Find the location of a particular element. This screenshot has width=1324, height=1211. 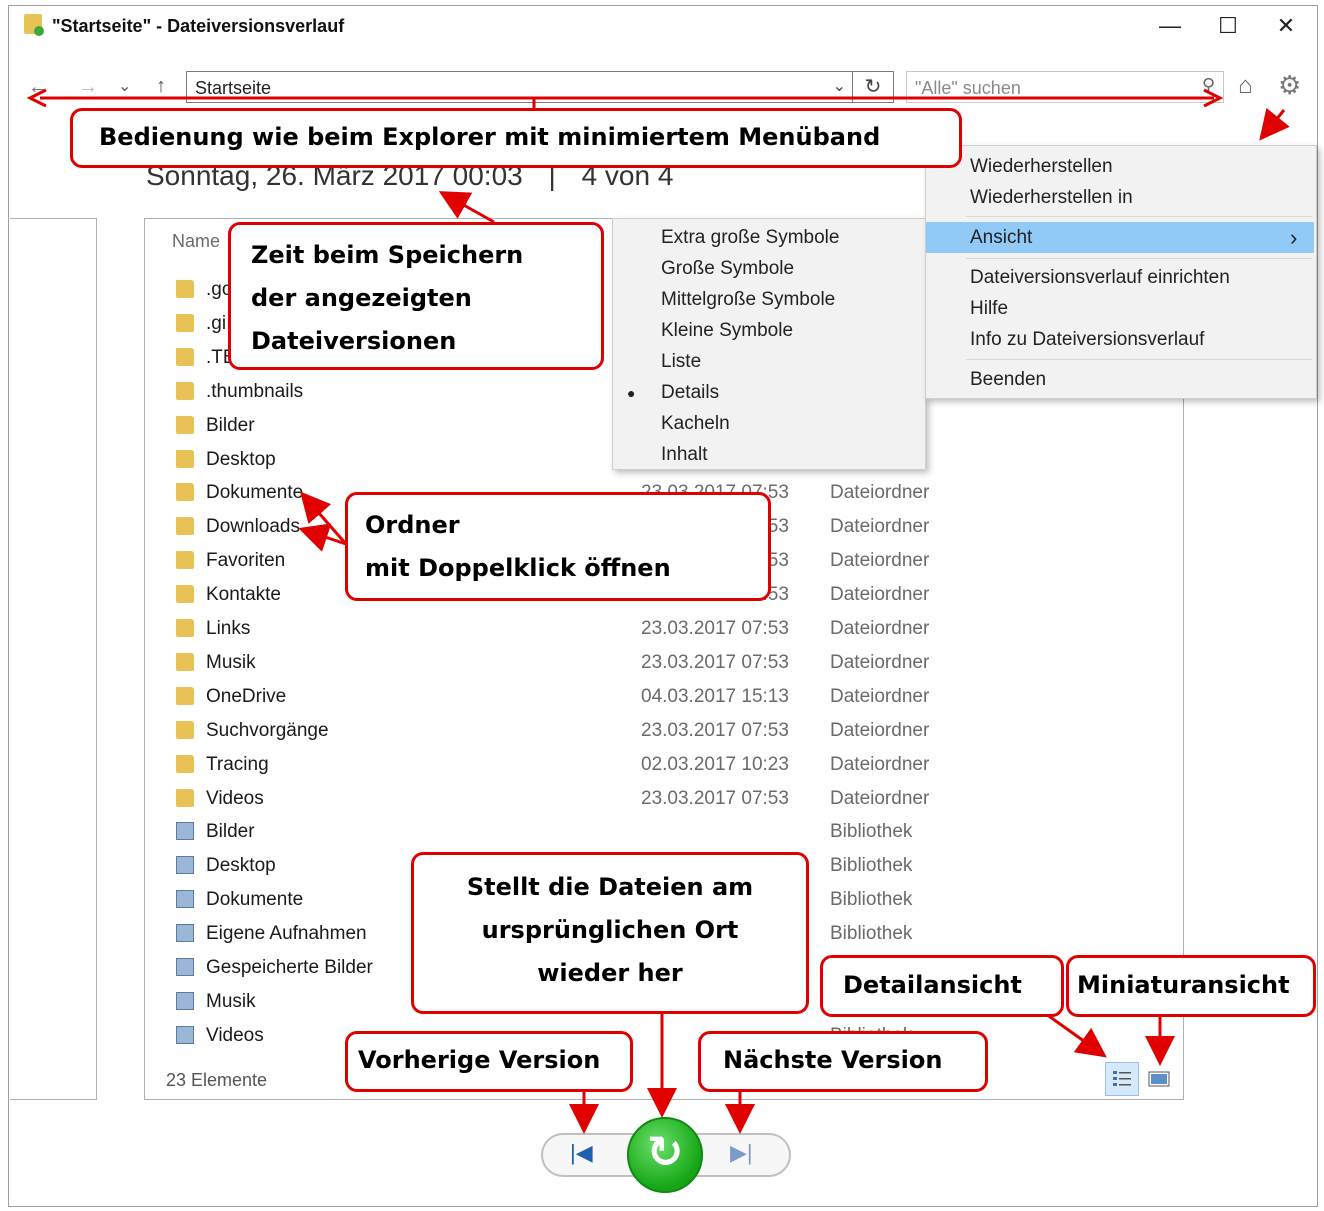

annotation-next-version: Nächste Version is located at coordinates (843, 1061).